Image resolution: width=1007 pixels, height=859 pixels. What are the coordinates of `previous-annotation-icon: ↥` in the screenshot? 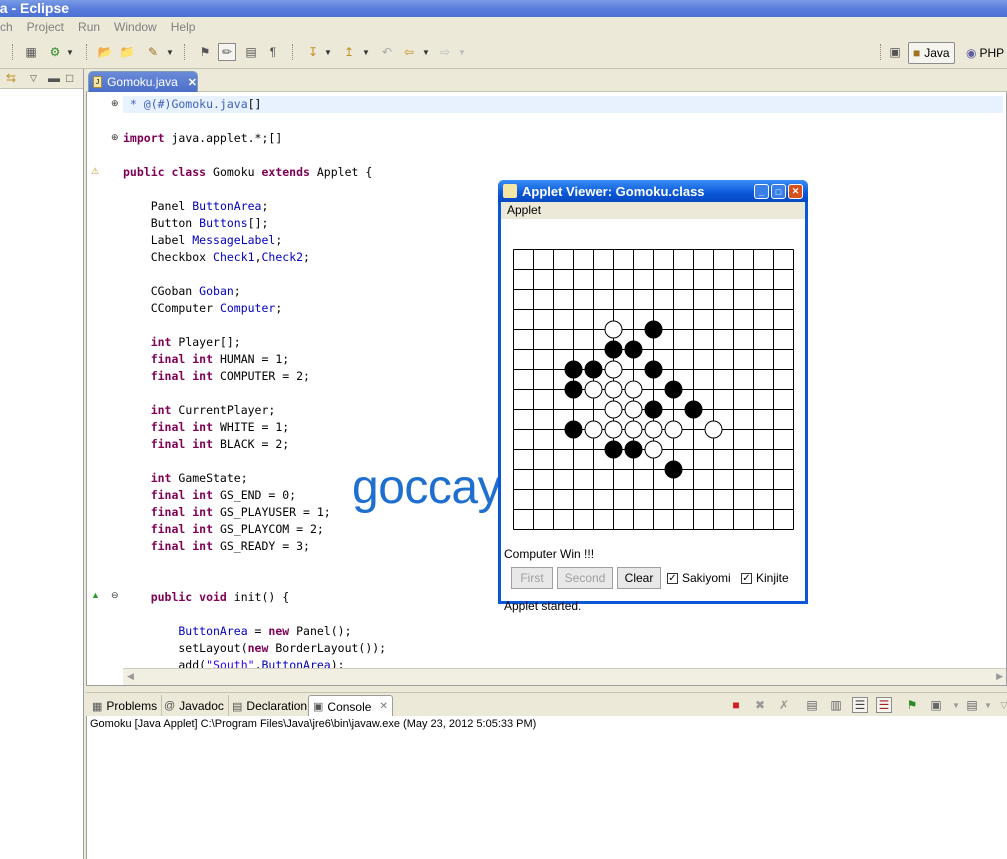 It's located at (349, 52).